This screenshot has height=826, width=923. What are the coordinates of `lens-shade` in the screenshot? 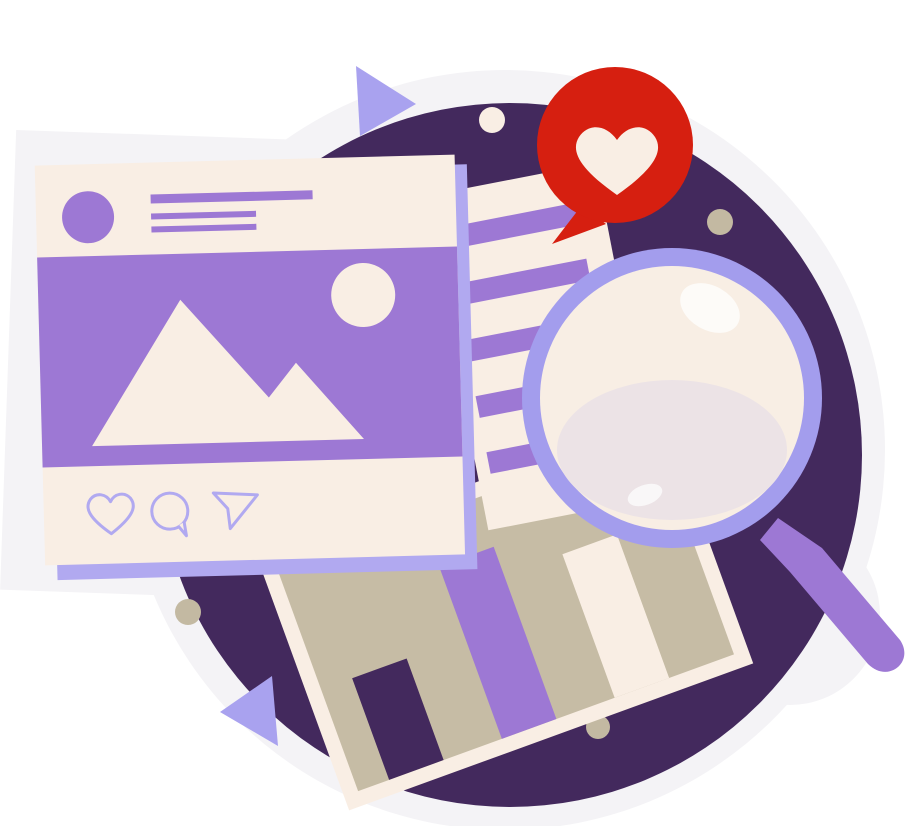 It's located at (672, 450).